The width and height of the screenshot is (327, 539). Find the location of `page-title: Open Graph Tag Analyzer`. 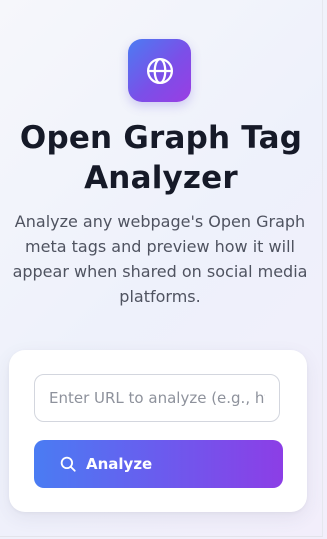

page-title: Open Graph Tag Analyzer is located at coordinates (161, 158).